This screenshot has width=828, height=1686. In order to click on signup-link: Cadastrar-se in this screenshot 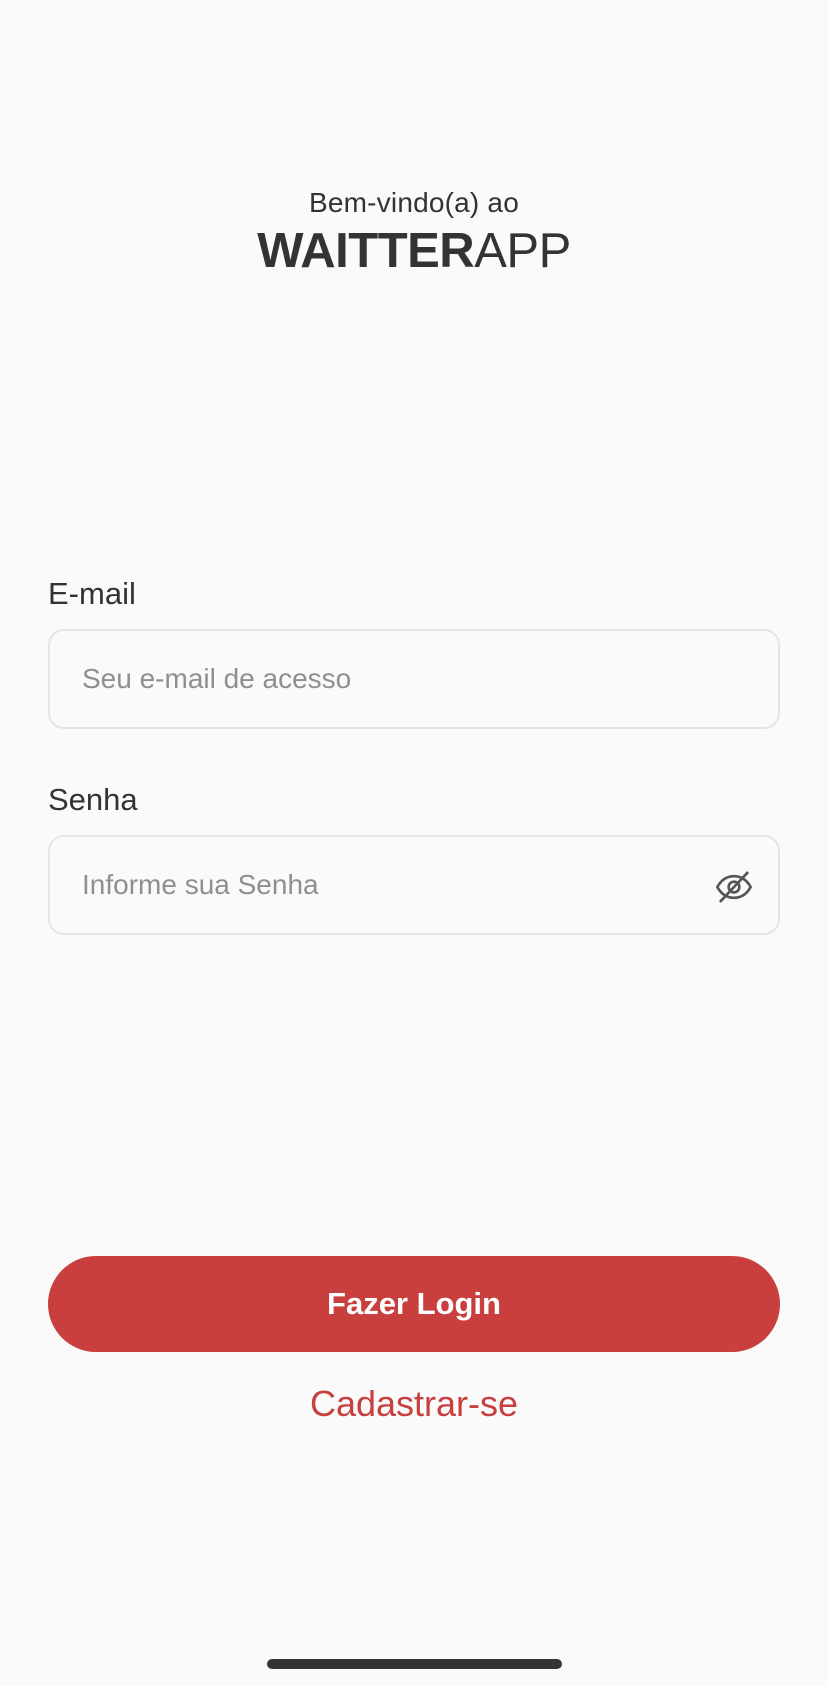, I will do `click(414, 1404)`.